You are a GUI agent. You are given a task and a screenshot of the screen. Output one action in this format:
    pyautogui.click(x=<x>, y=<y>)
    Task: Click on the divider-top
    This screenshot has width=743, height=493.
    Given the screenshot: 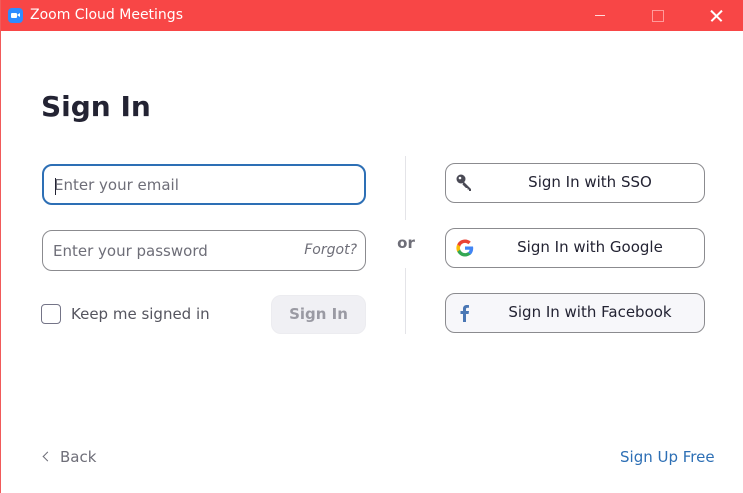 What is the action you would take?
    pyautogui.click(x=405, y=188)
    